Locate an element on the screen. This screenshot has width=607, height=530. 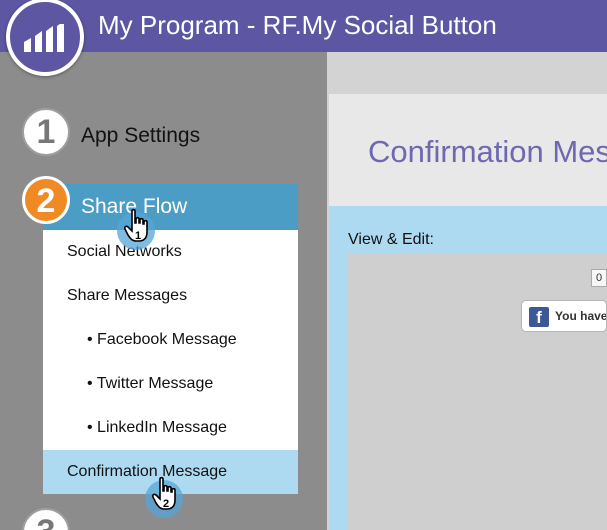
app-header-bar: My Program - RF.My Social Button is located at coordinates (303, 26).